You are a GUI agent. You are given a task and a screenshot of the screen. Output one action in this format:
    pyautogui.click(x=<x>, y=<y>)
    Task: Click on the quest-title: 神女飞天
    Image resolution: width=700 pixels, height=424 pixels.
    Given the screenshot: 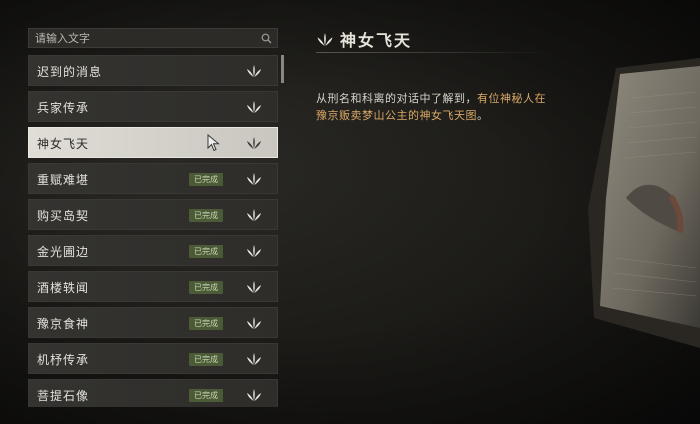 What is the action you would take?
    pyautogui.click(x=376, y=40)
    